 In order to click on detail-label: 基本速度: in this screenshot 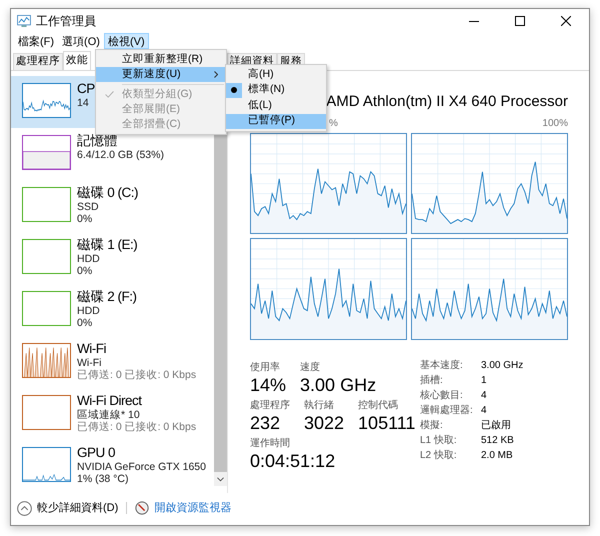, I will do `click(442, 365)`.